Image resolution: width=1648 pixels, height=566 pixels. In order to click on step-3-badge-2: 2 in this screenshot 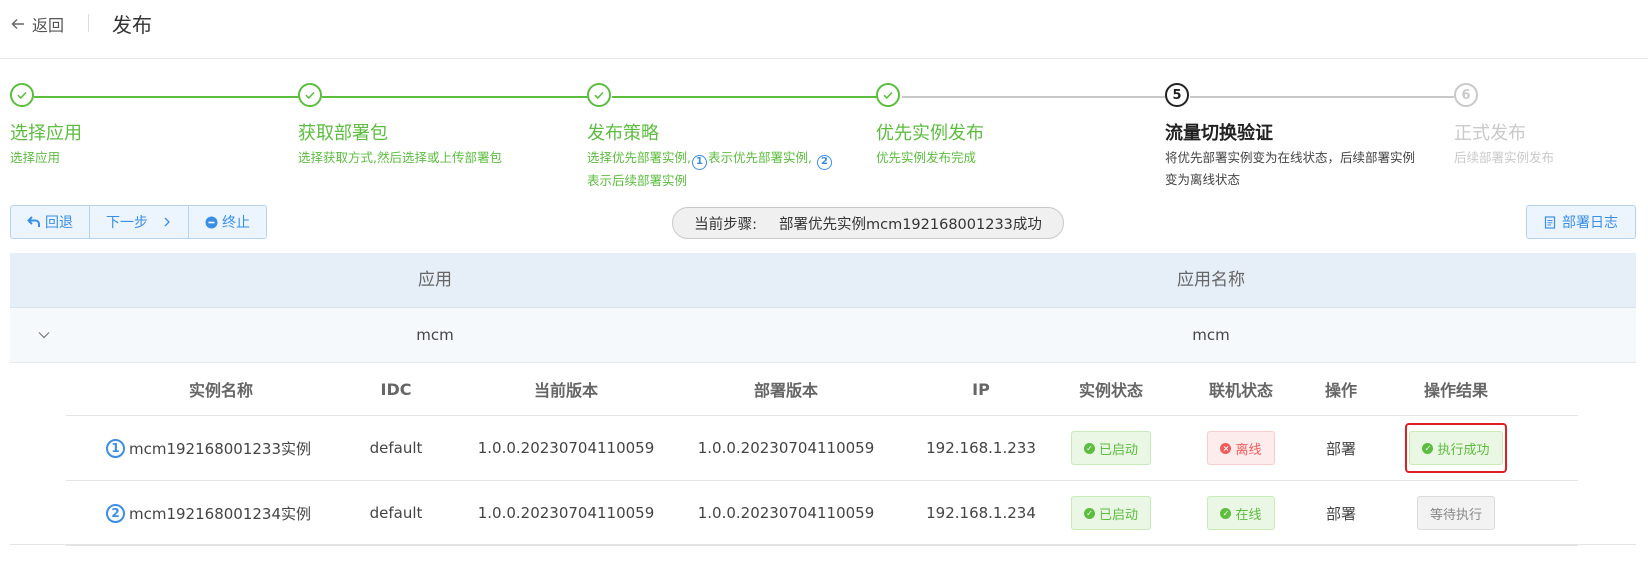, I will do `click(824, 162)`.